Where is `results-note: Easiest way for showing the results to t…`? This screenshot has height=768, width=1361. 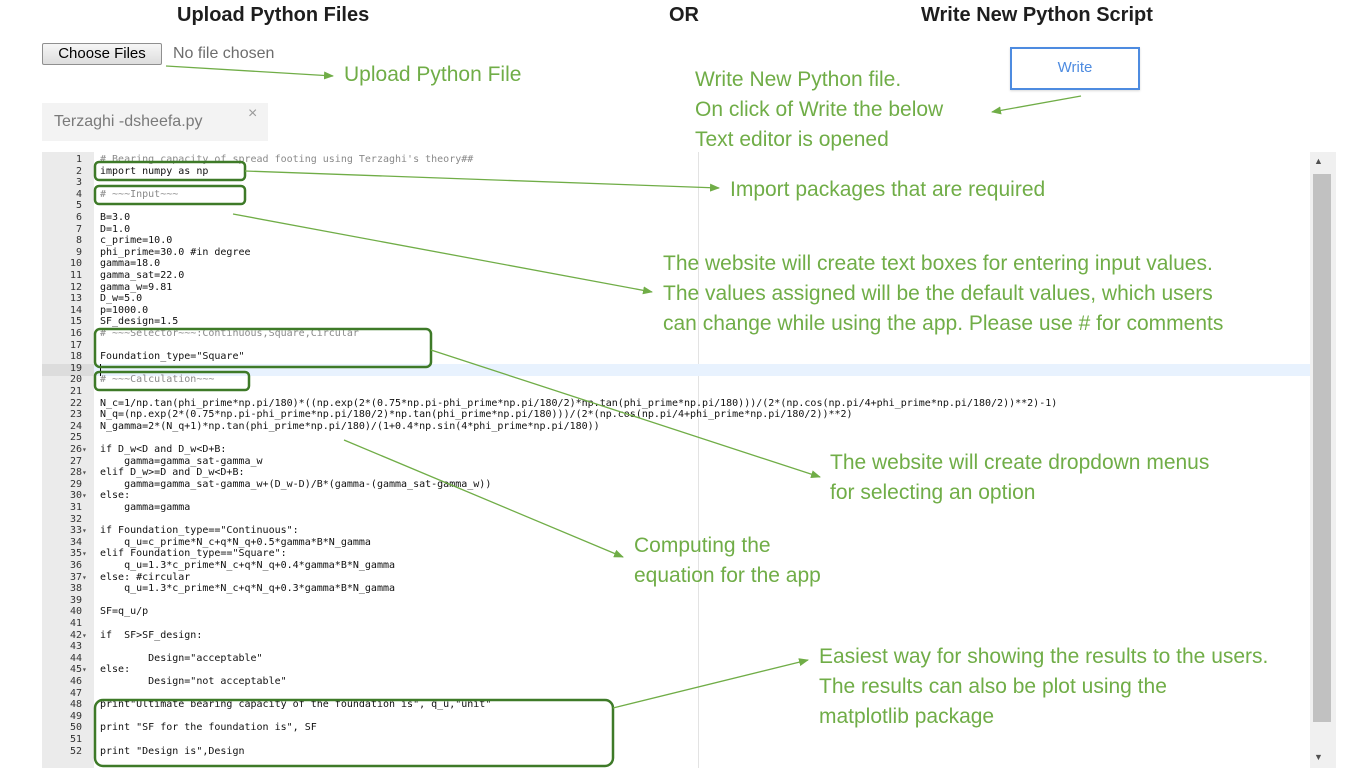 results-note: Easiest way for showing the results to t… is located at coordinates (1043, 687).